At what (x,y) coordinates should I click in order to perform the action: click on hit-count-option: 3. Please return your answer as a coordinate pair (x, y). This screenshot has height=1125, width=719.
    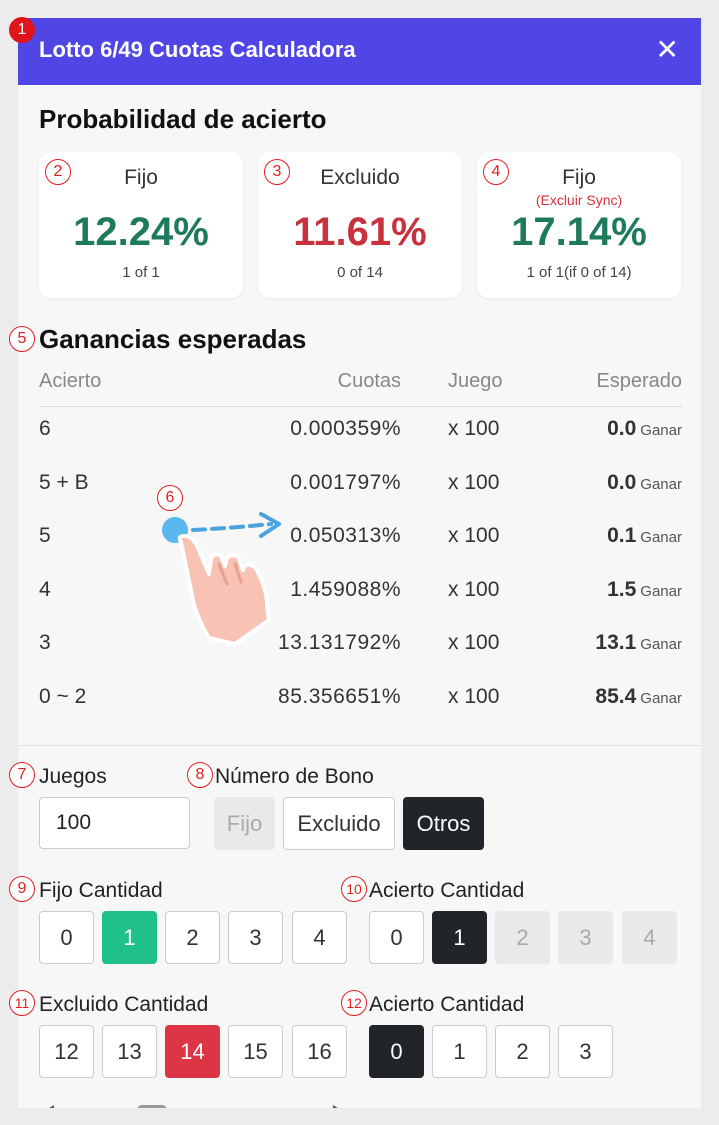
    Looking at the image, I should click on (585, 937).